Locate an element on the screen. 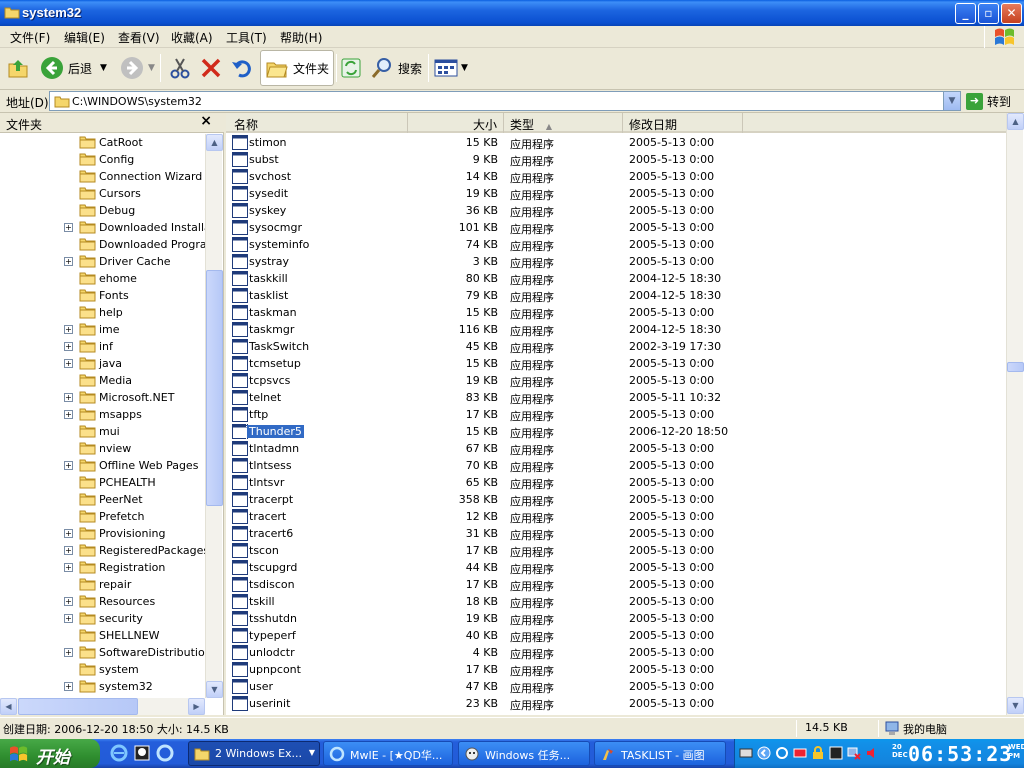 This screenshot has width=1024, height=768. folder-tree-item: Debug is located at coordinates (102, 210).